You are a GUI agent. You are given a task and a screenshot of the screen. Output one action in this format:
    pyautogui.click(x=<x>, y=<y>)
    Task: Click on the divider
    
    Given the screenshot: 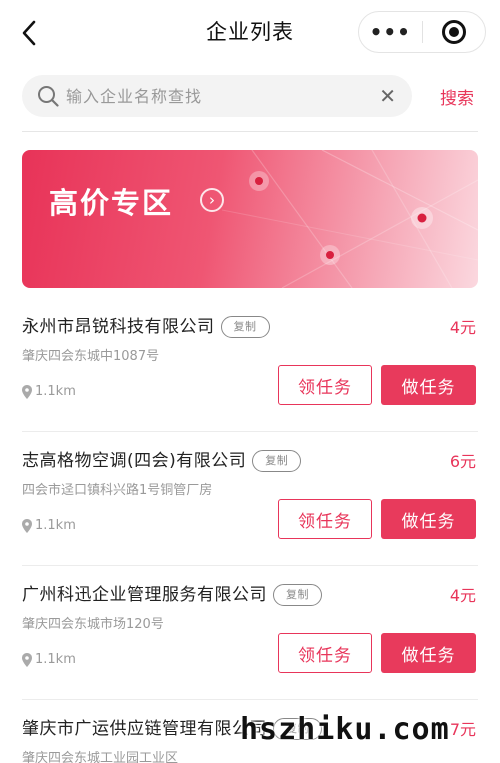 What is the action you would take?
    pyautogui.click(x=250, y=131)
    